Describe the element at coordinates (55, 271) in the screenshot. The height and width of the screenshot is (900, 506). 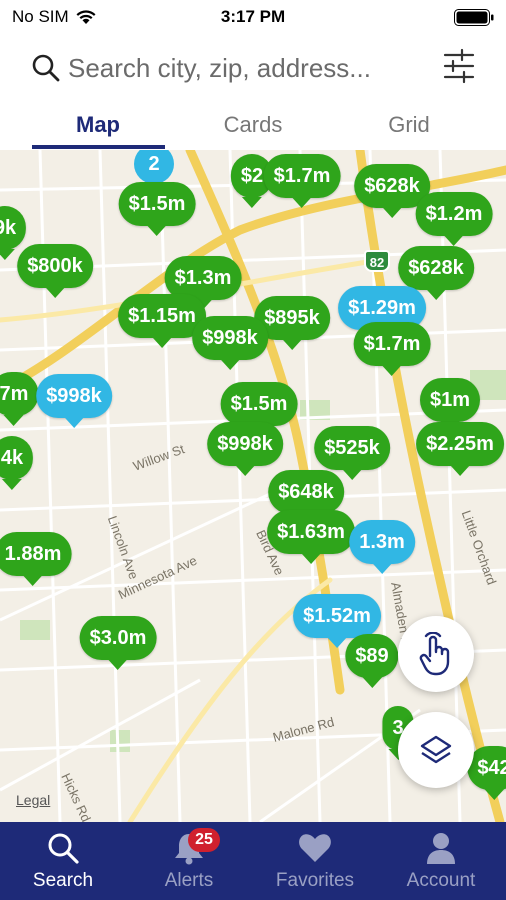
I see `price-pin: $800k` at that location.